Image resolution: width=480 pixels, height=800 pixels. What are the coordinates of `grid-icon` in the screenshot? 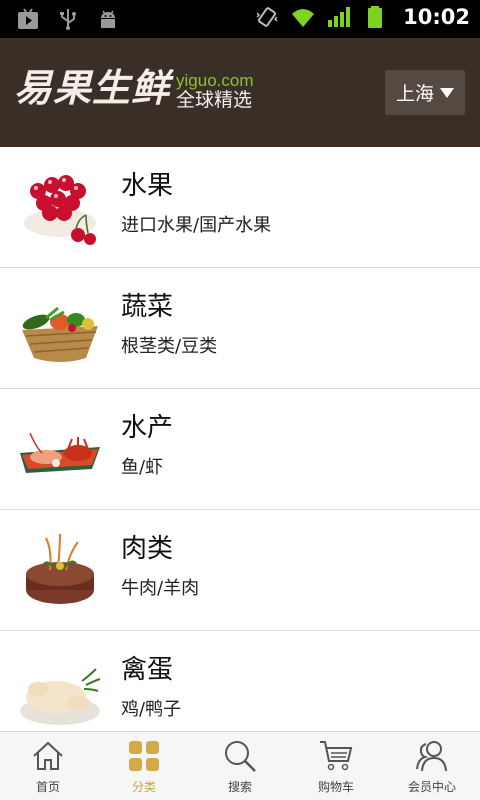 It's located at (144, 756).